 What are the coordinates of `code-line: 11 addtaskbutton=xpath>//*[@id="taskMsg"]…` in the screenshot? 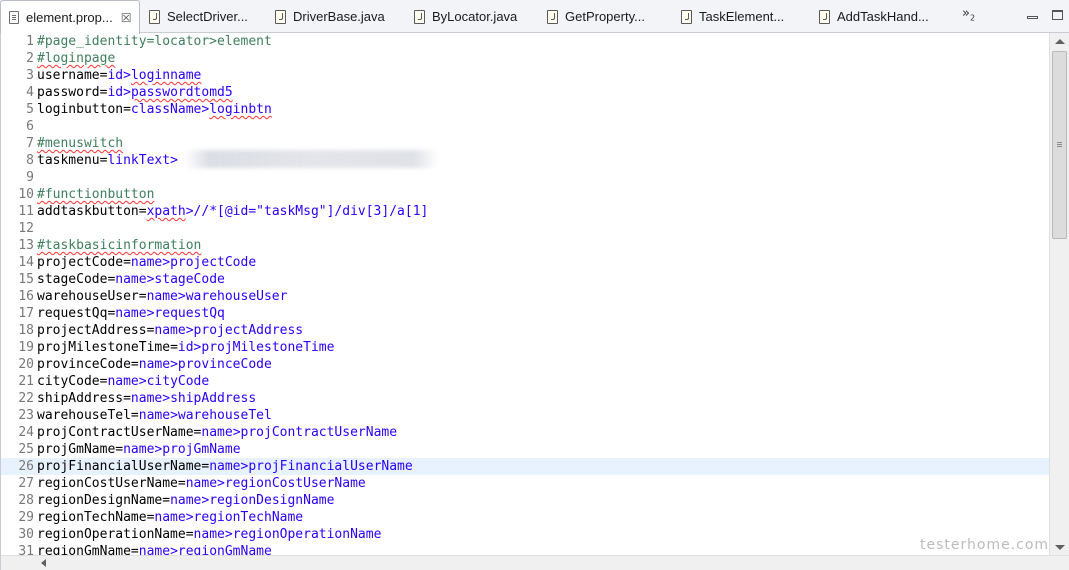 It's located at (525, 211).